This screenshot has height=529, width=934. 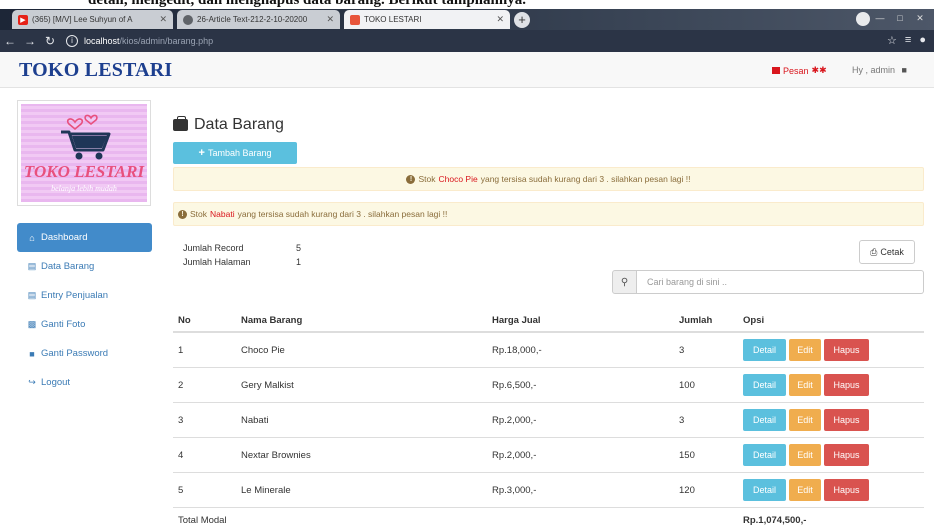 I want to click on shopping-cart-icon, so click(x=86, y=137).